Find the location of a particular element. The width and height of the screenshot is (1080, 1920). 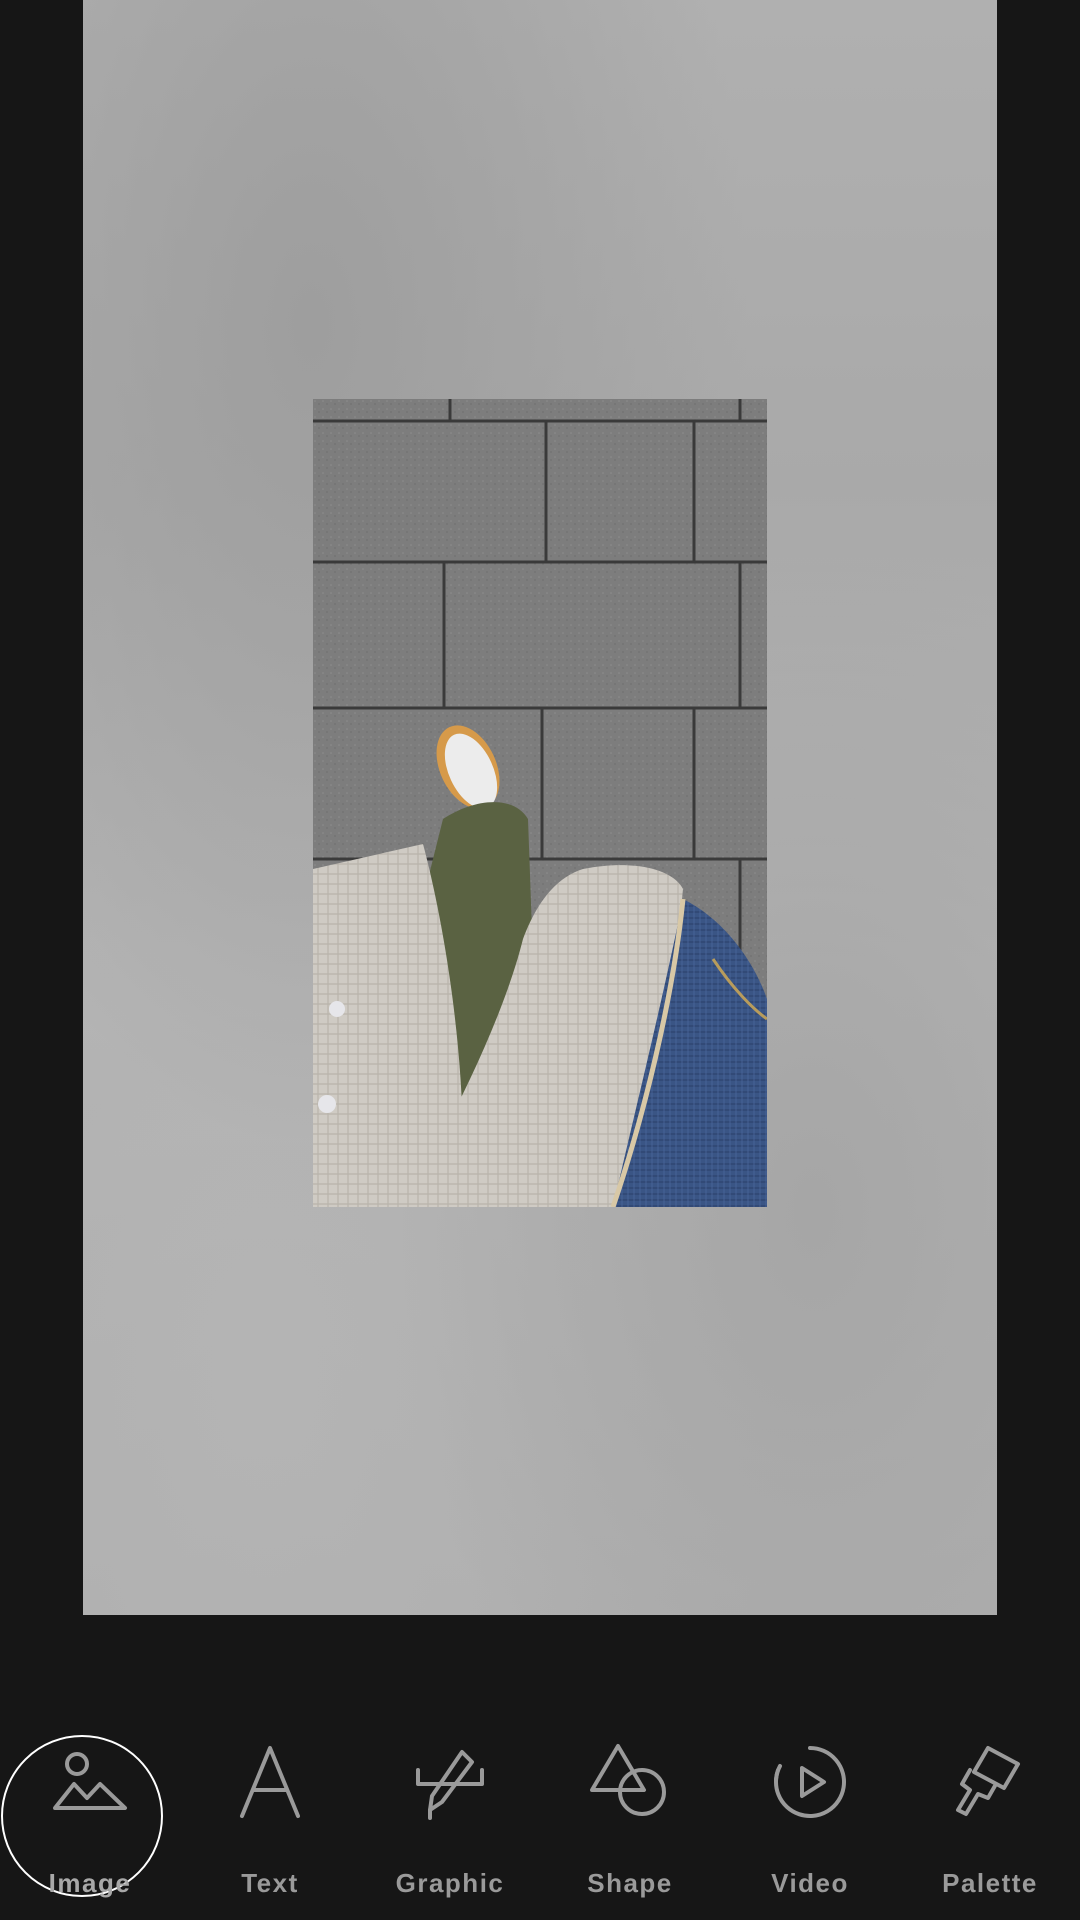

tool-label: Shape is located at coordinates (630, 1883).